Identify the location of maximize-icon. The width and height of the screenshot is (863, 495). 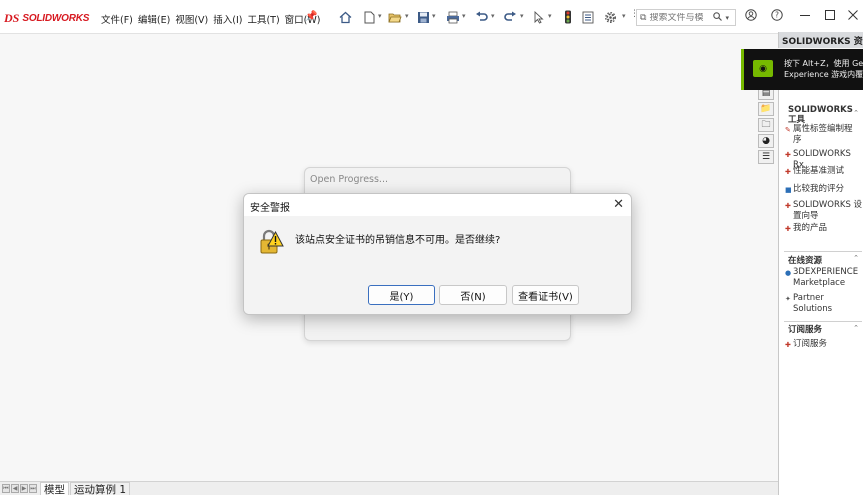
(830, 16).